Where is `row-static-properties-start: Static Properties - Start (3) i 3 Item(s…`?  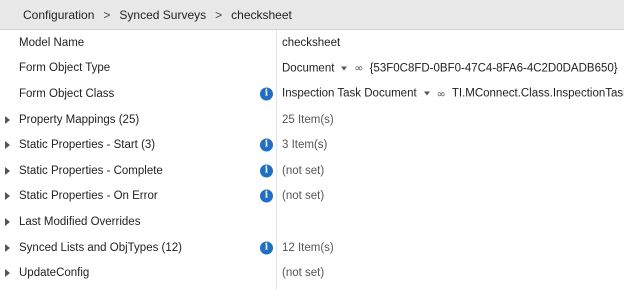
row-static-properties-start: Static Properties - Start (3) i 3 Item(s… is located at coordinates (312, 145).